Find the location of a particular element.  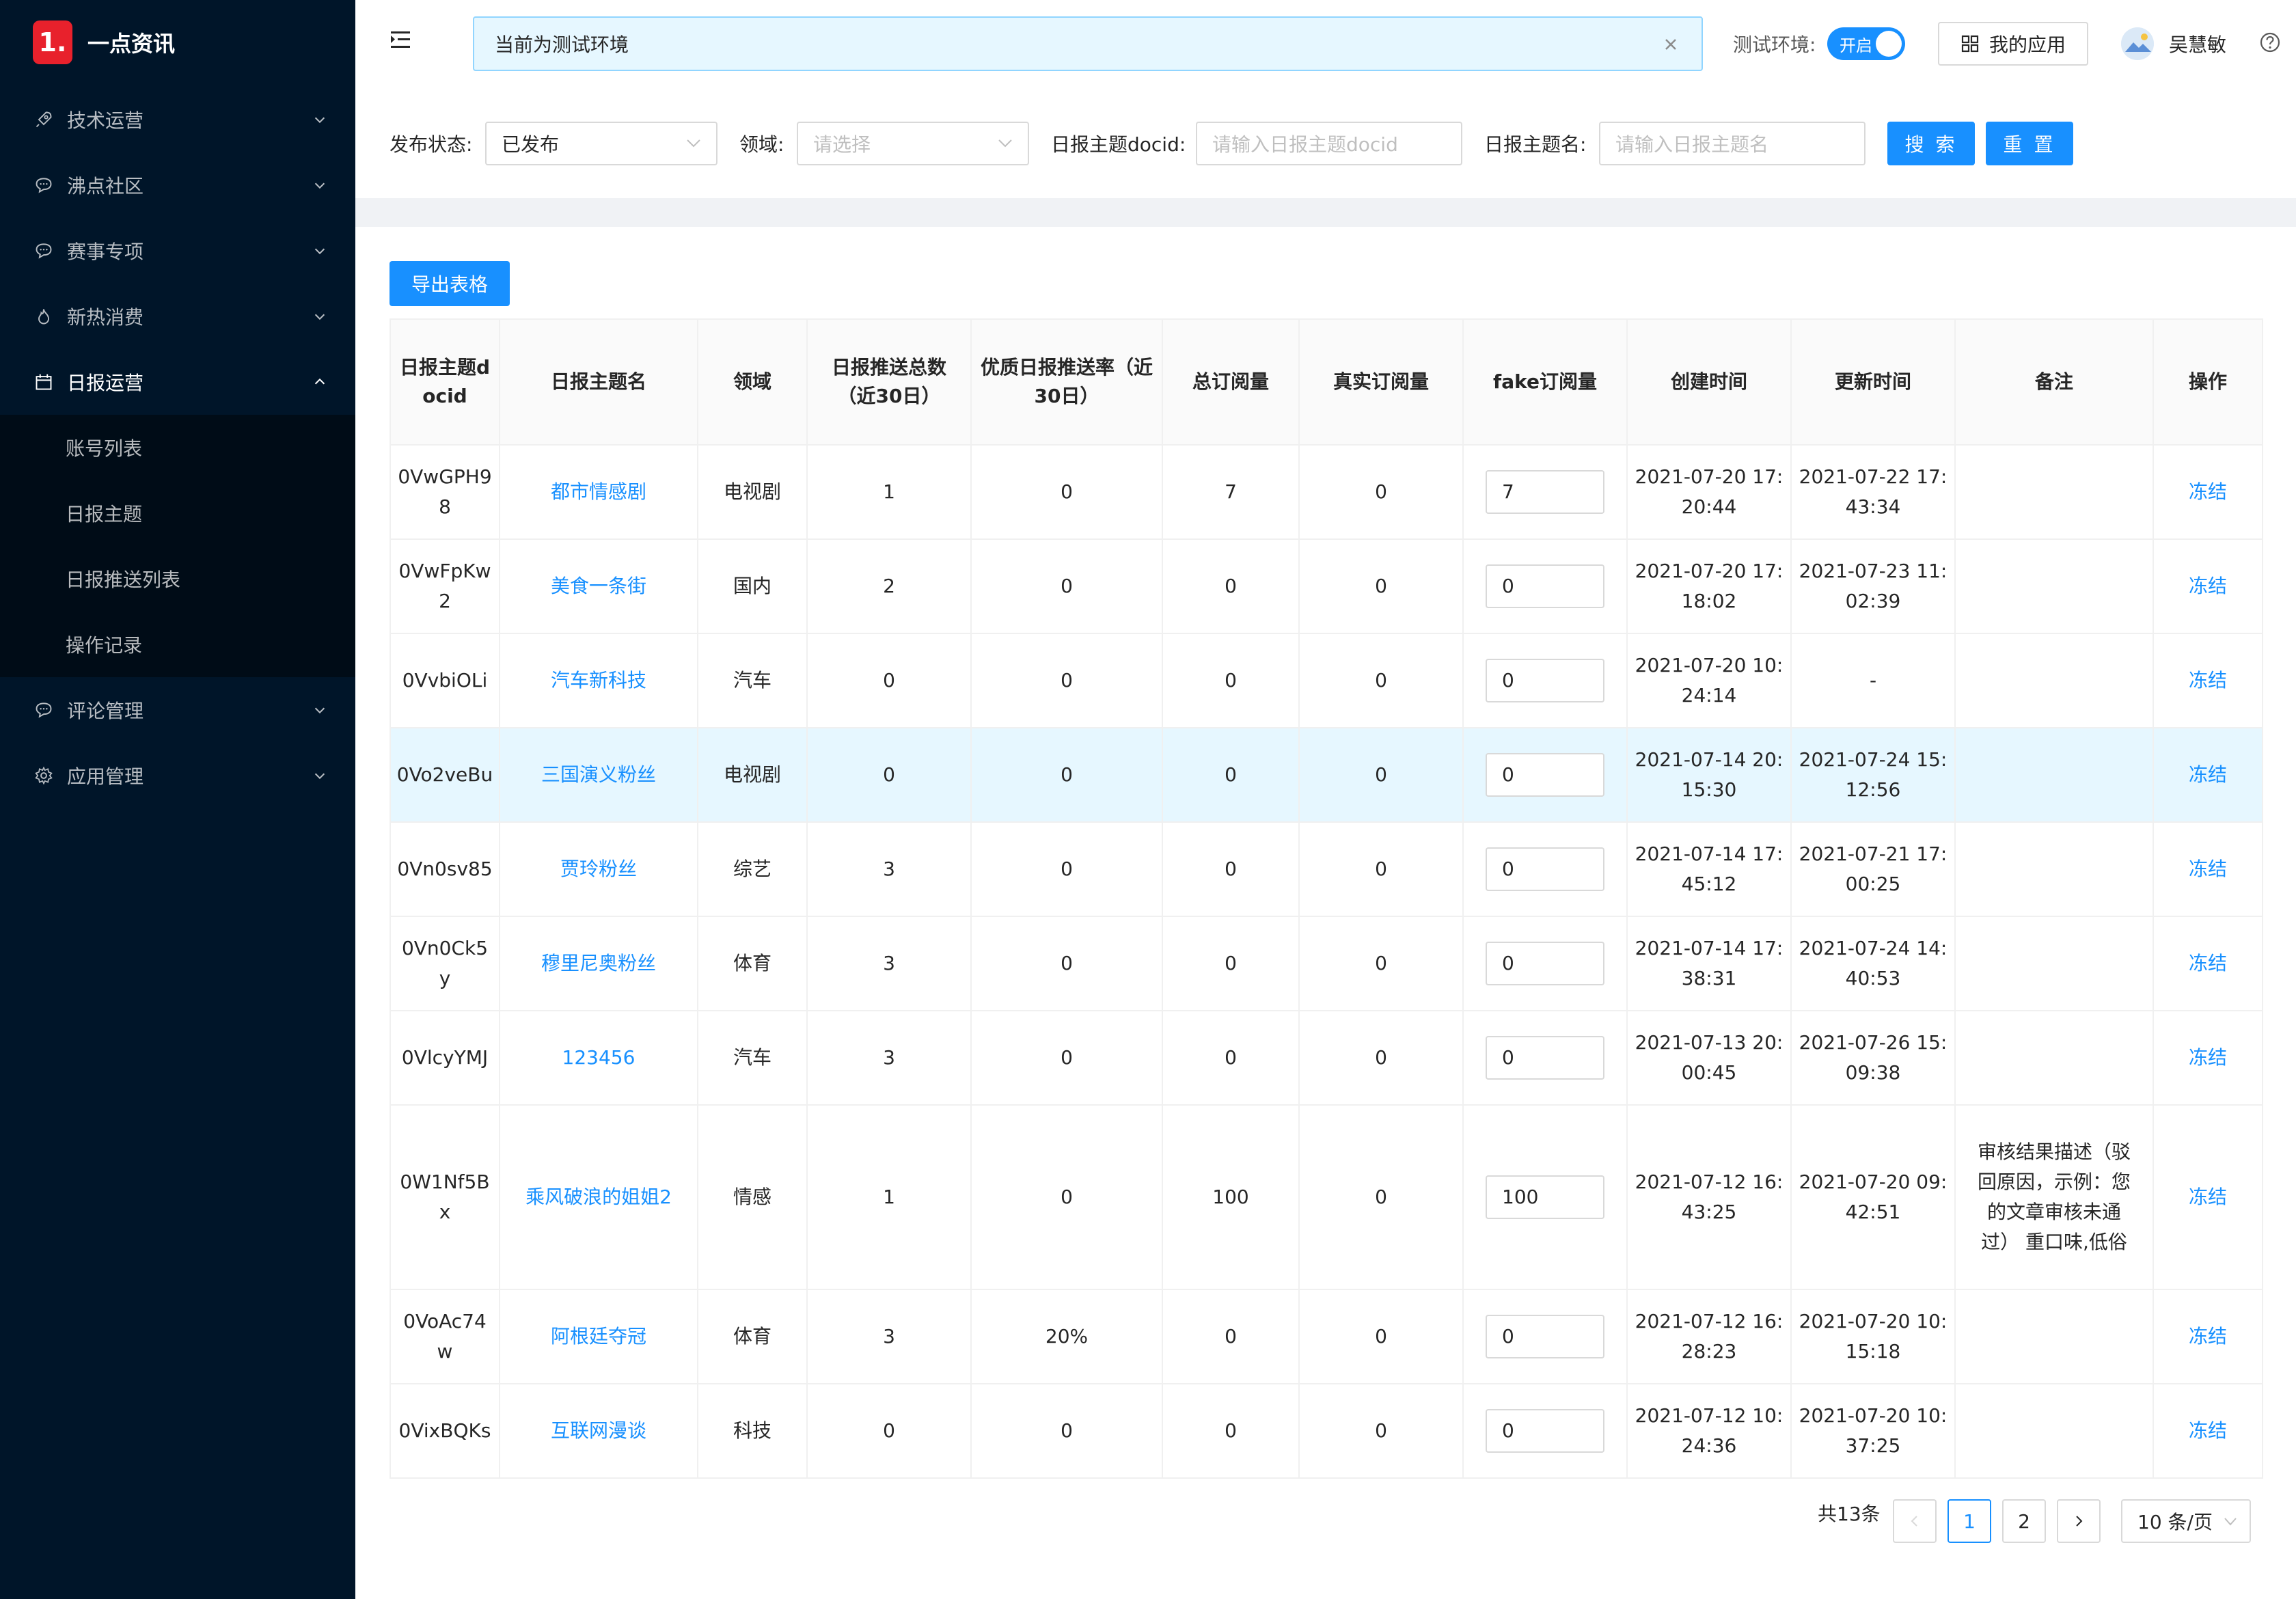

topic-name-link: 阿根廷夺冠 is located at coordinates (598, 1336).